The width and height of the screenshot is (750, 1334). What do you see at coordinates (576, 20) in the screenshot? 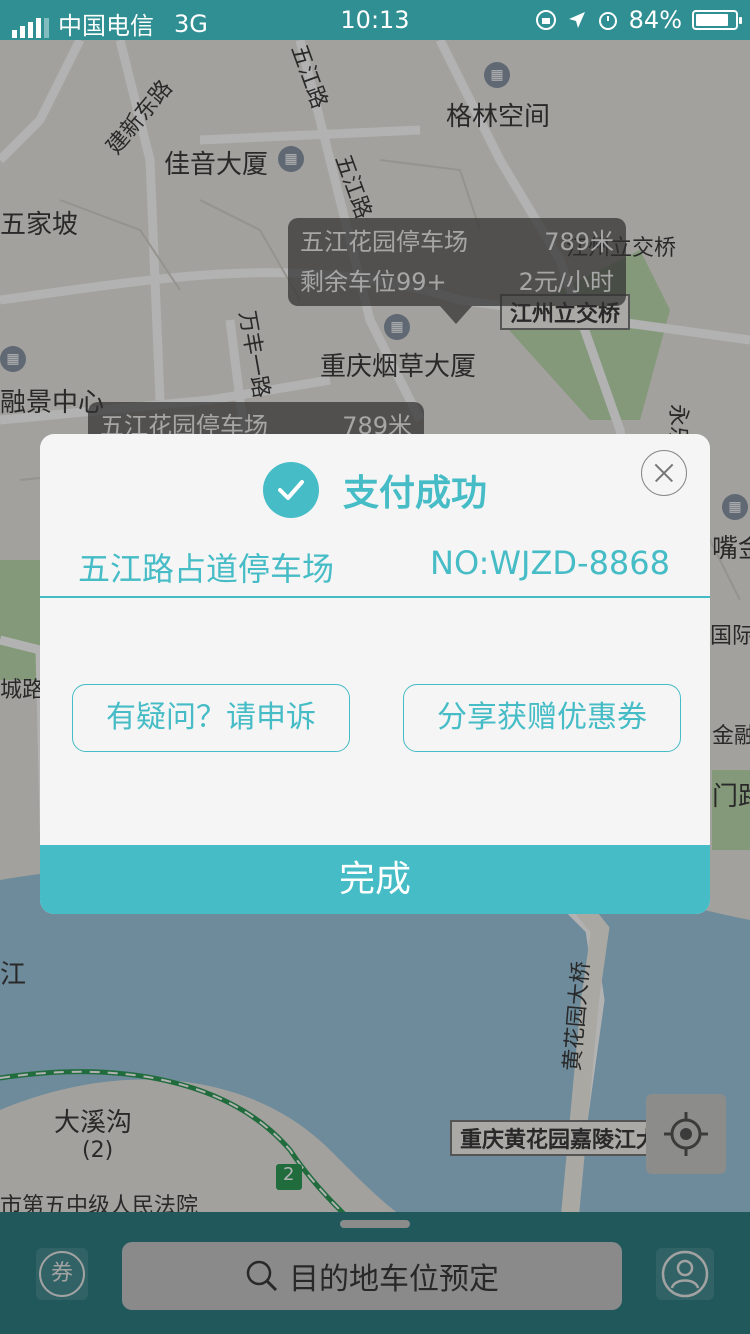
I see `location-arrow-icon` at bounding box center [576, 20].